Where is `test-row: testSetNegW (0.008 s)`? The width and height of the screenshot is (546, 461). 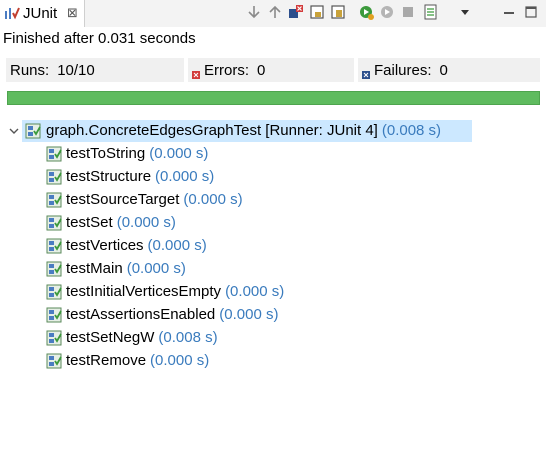 test-row: testSetNegW (0.008 s) is located at coordinates (273, 338).